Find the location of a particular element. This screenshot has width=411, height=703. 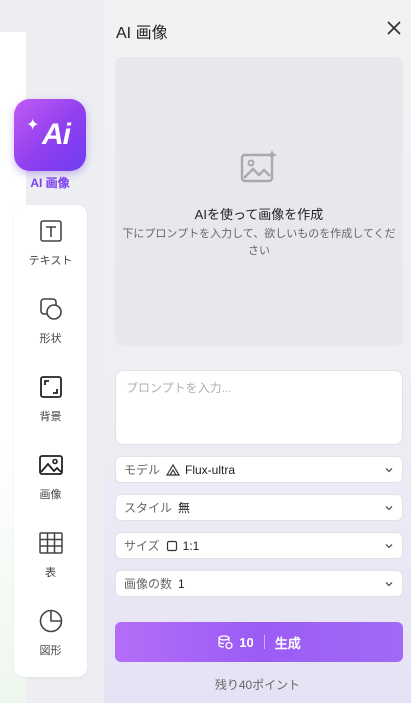

sparkle-icon: ✦ is located at coordinates (33, 125).